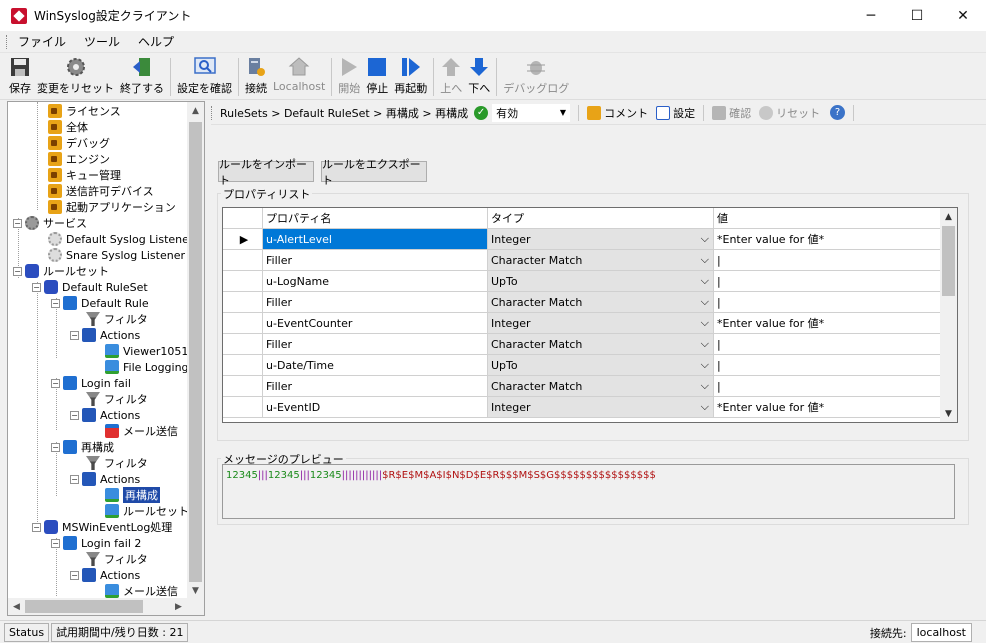 This screenshot has height=643, width=986. Describe the element at coordinates (156, 41) in the screenshot. I see `menu-help: ヘルプ` at that location.